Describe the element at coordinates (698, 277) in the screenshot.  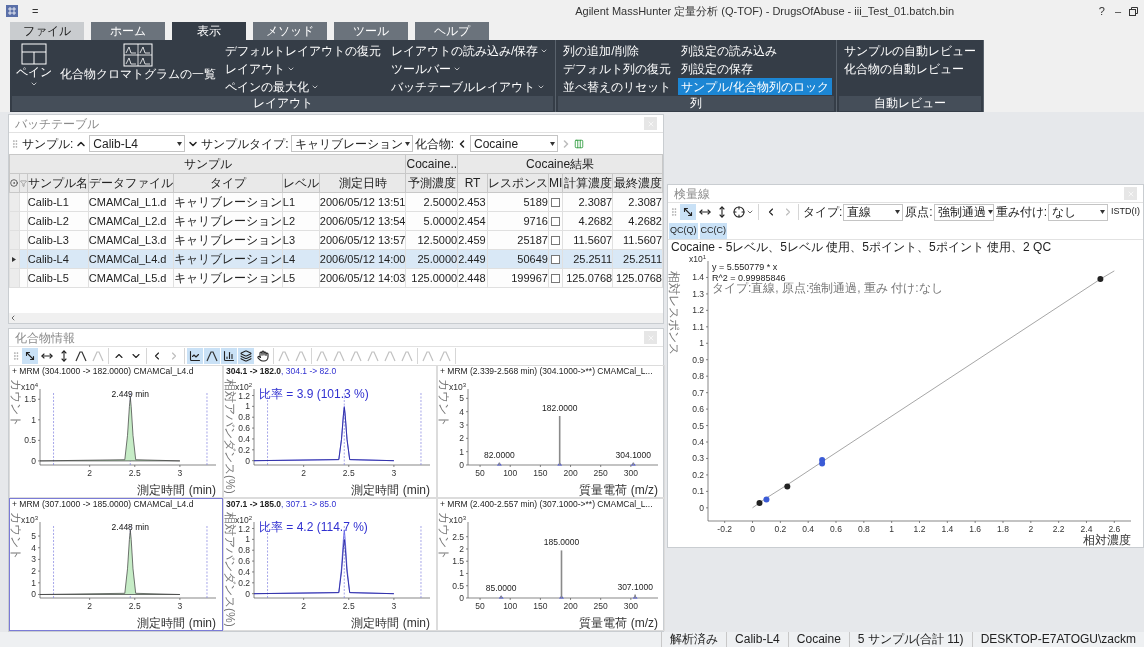
I see `tick-label: 1.4` at that location.